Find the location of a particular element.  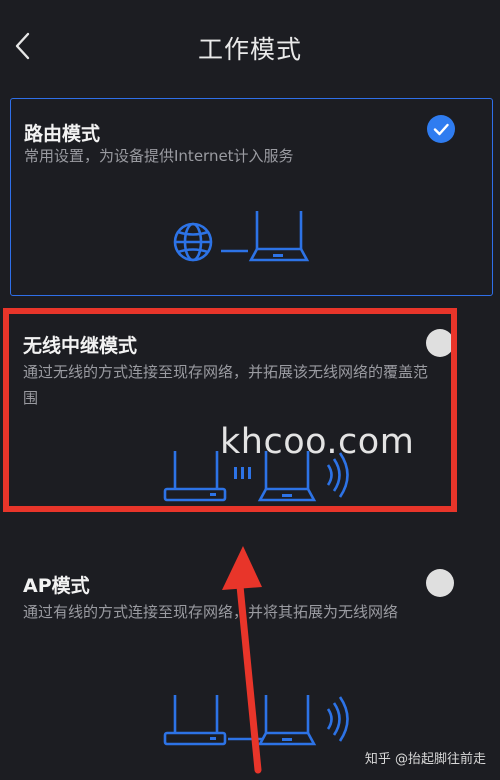

header-bar: 工作模式 is located at coordinates (250, 47).